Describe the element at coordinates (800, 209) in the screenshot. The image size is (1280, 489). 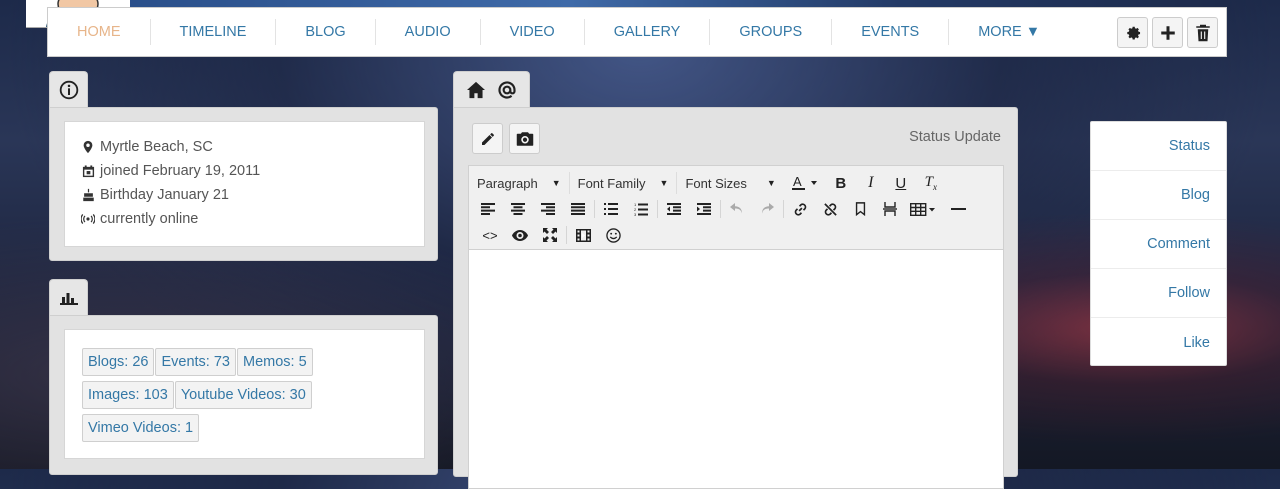
I see `insert-link-button` at that location.